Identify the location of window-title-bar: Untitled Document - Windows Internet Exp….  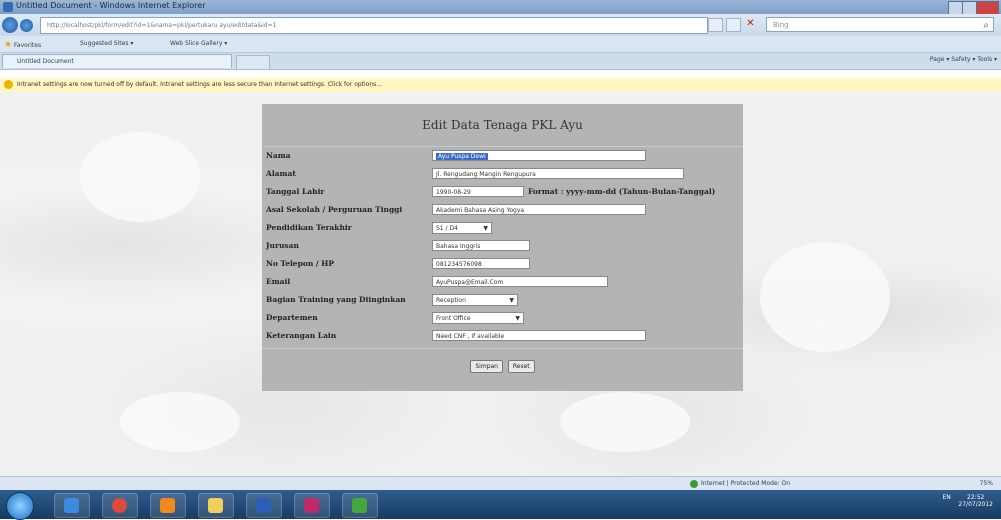
(500, 7).